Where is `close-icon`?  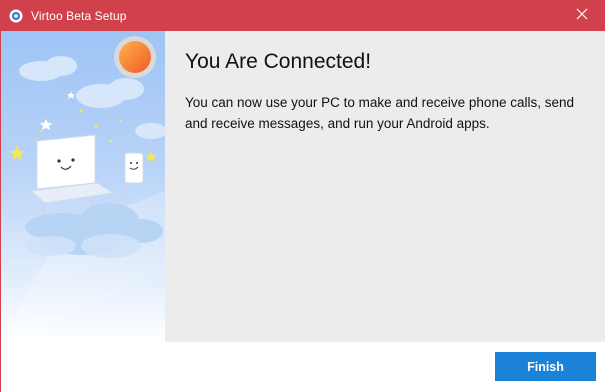
close-icon is located at coordinates (582, 16).